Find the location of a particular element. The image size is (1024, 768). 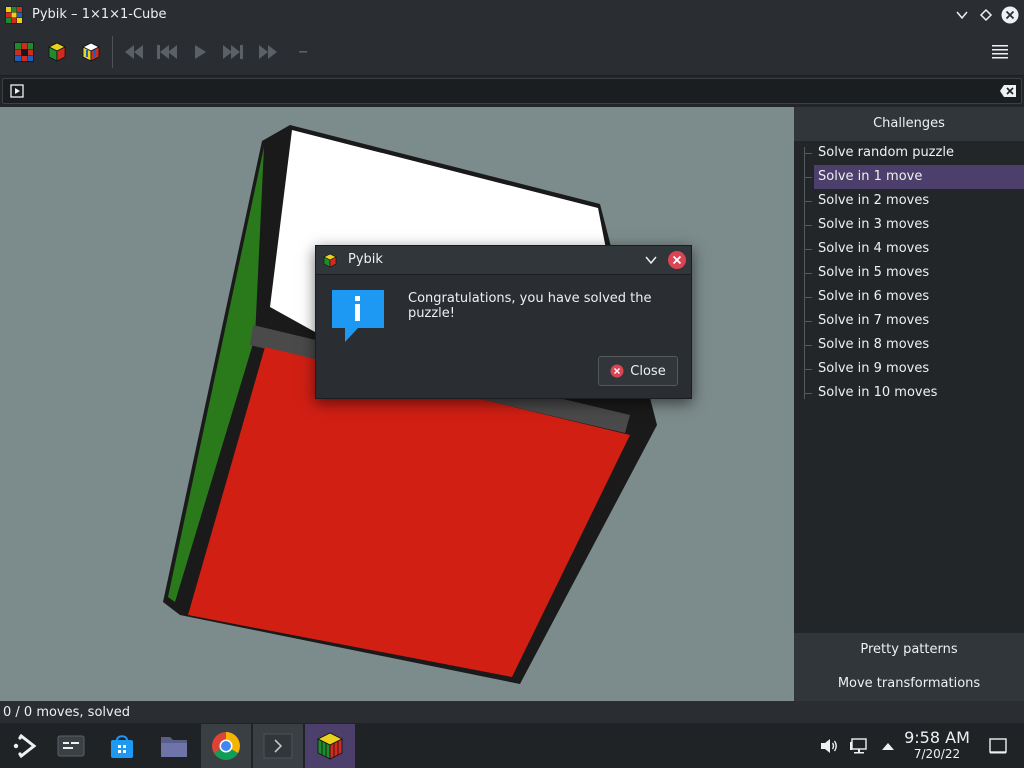

chrome-icon is located at coordinates (226, 746).